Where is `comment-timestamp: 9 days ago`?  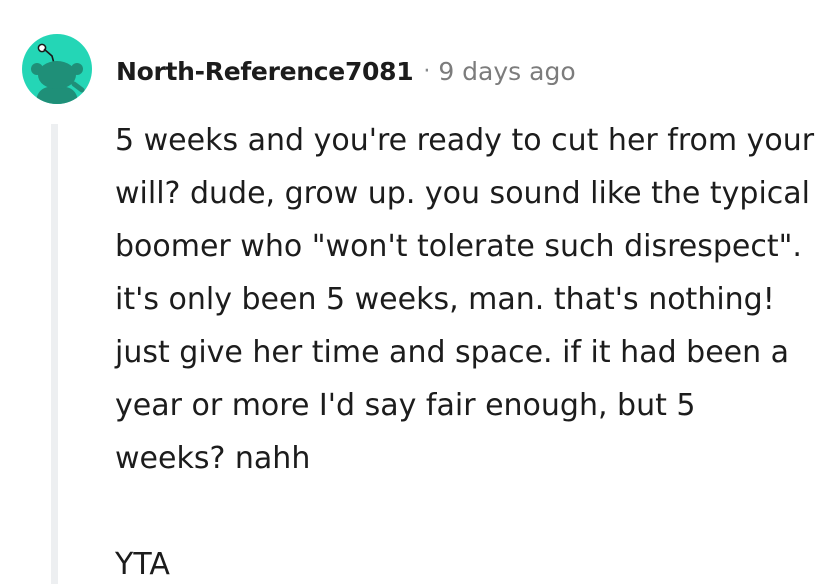 comment-timestamp: 9 days ago is located at coordinates (506, 71).